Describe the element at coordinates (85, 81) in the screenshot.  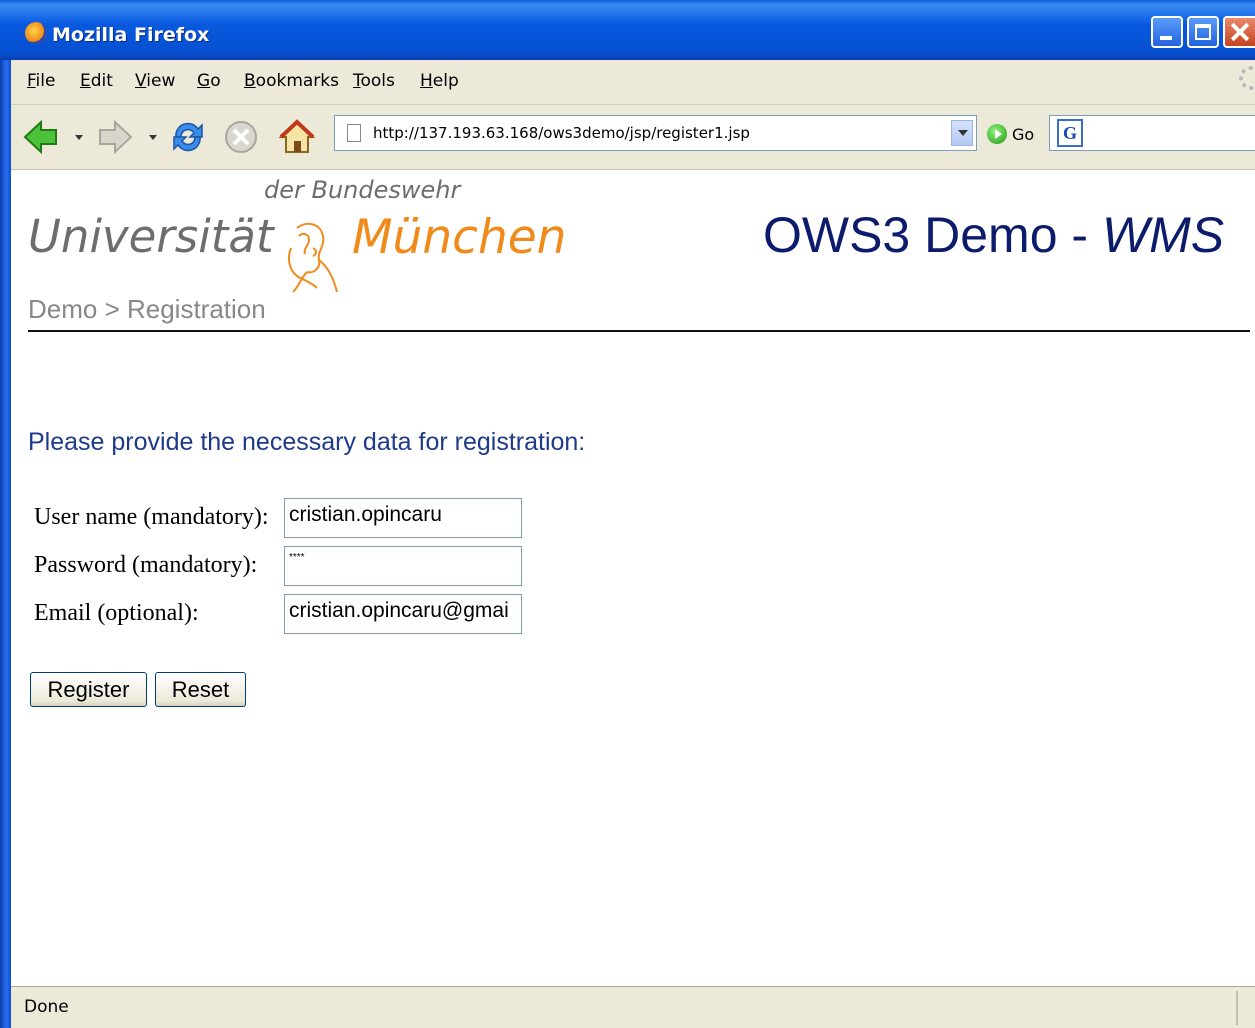
I see `menu-edit-mnemonic: E` at that location.